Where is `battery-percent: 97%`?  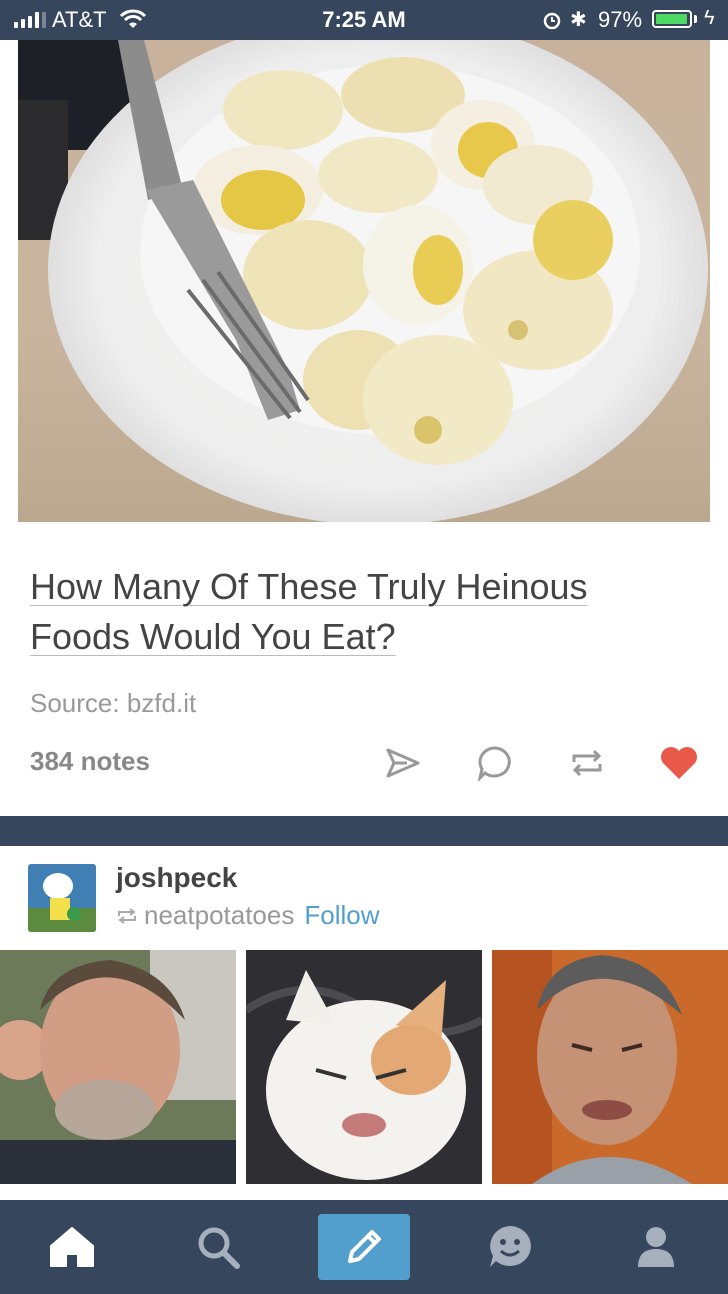 battery-percent: 97% is located at coordinates (620, 19).